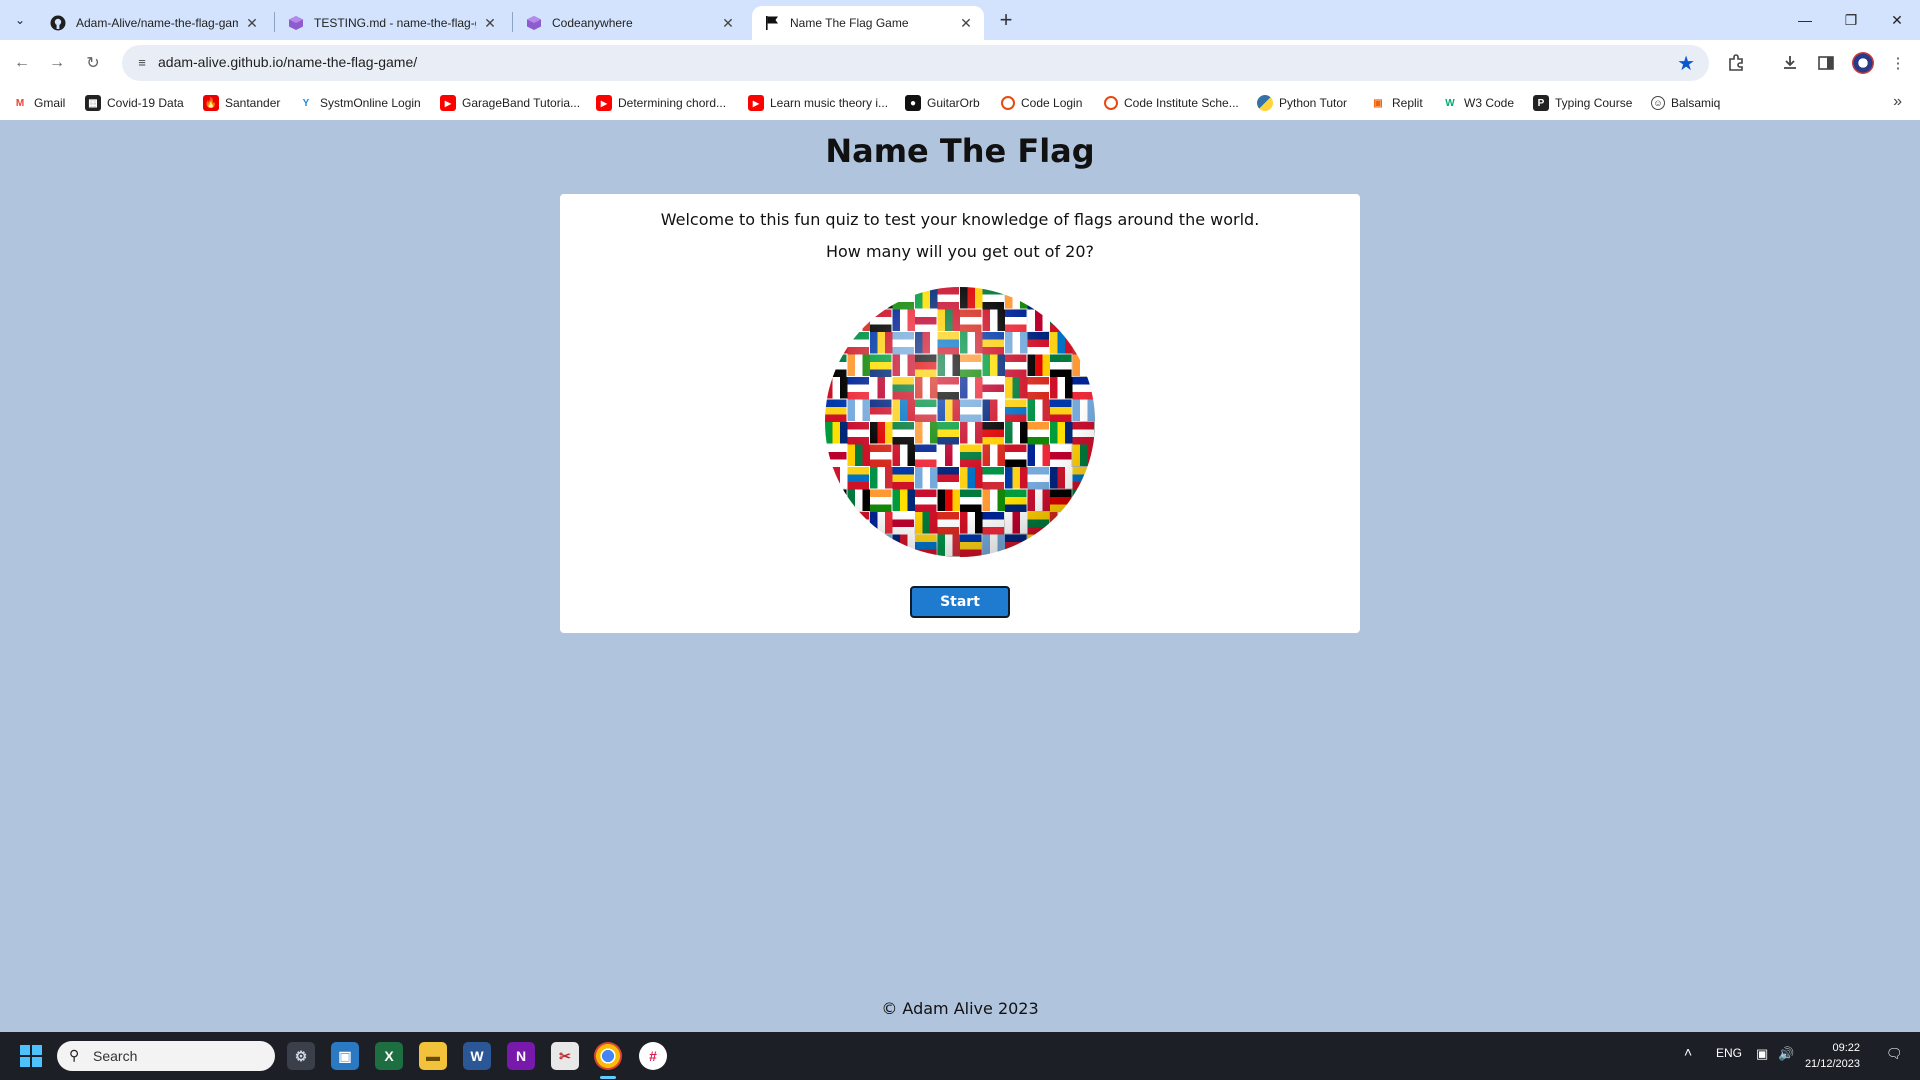 The height and width of the screenshot is (1080, 1920). Describe the element at coordinates (1832, 1064) in the screenshot. I see `clock-date: 21/12/2023` at that location.